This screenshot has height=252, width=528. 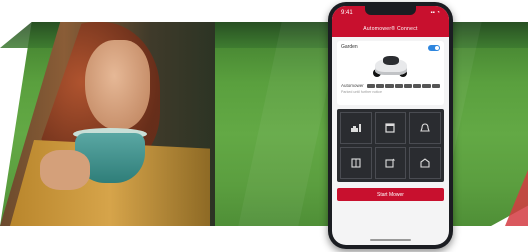 I want to click on woman-face, so click(x=117, y=85).